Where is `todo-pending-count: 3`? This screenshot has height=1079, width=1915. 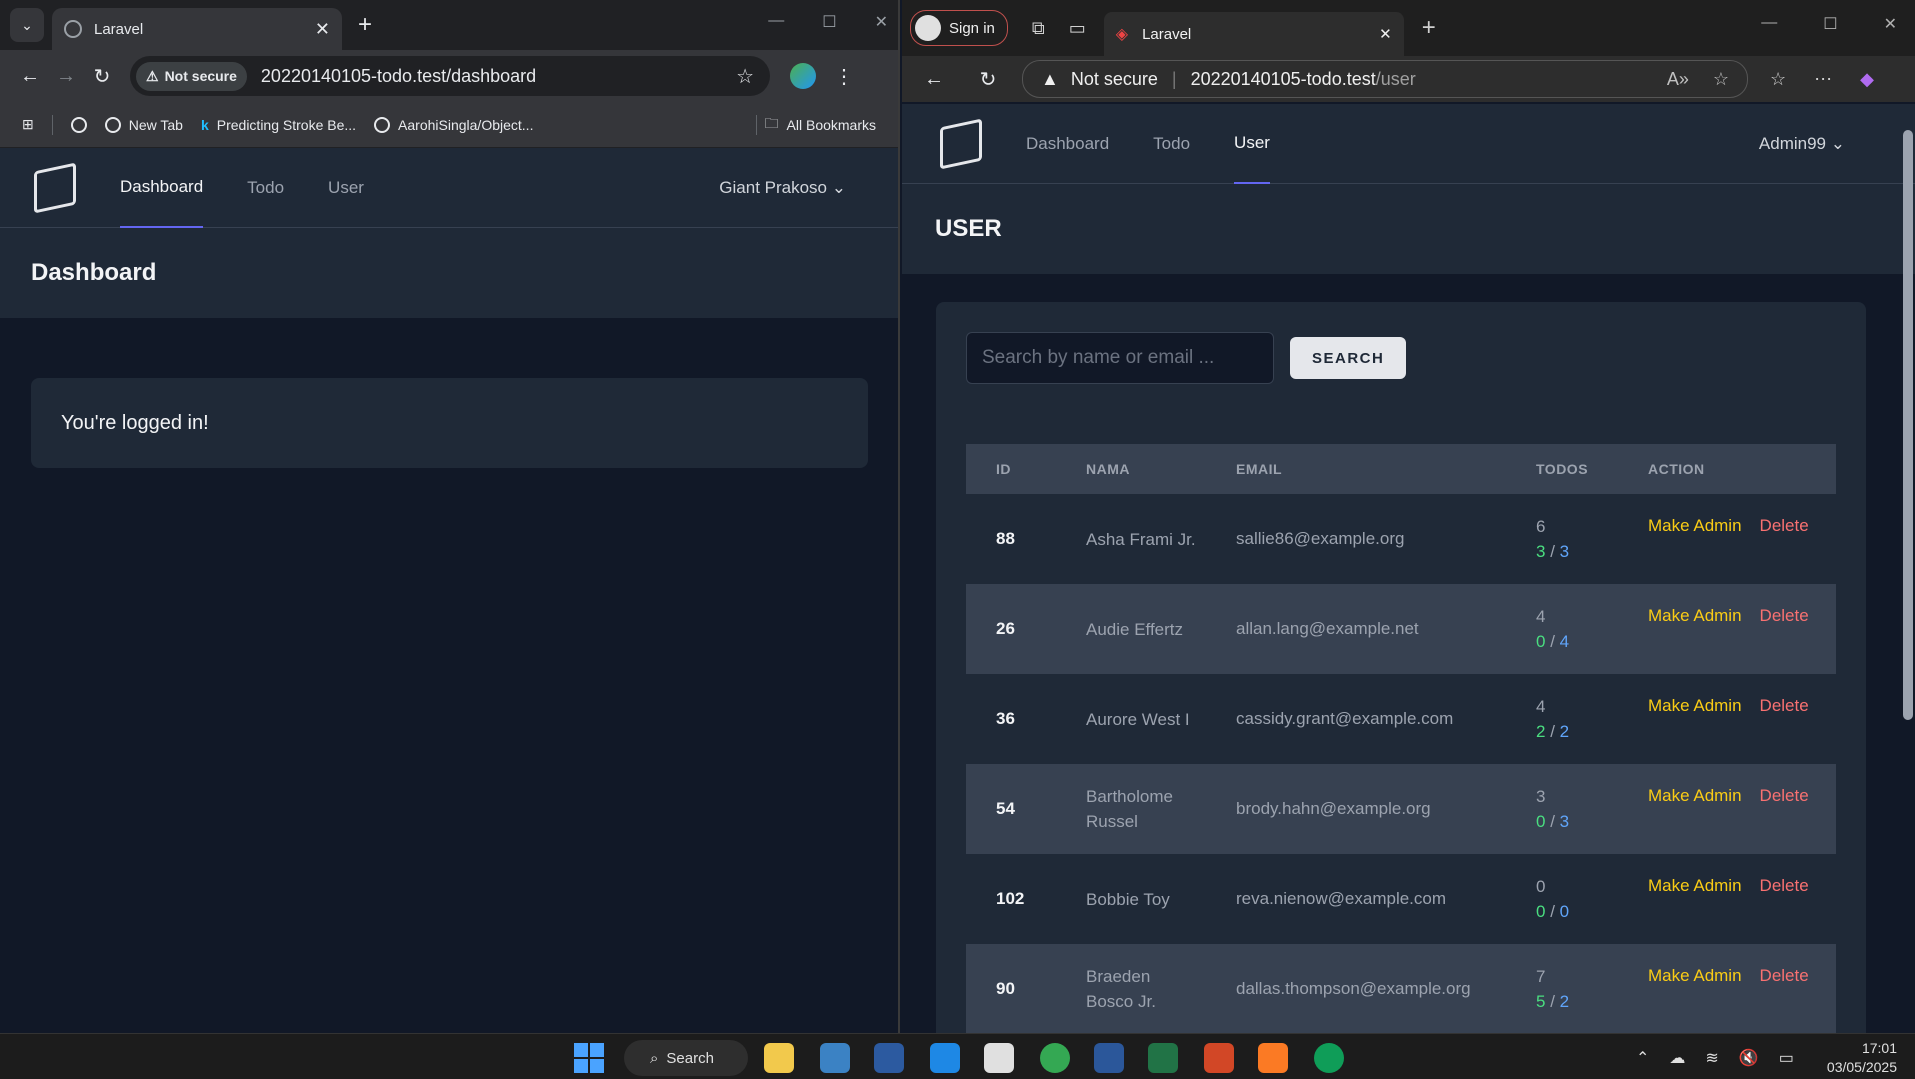 todo-pending-count: 3 is located at coordinates (1564, 551).